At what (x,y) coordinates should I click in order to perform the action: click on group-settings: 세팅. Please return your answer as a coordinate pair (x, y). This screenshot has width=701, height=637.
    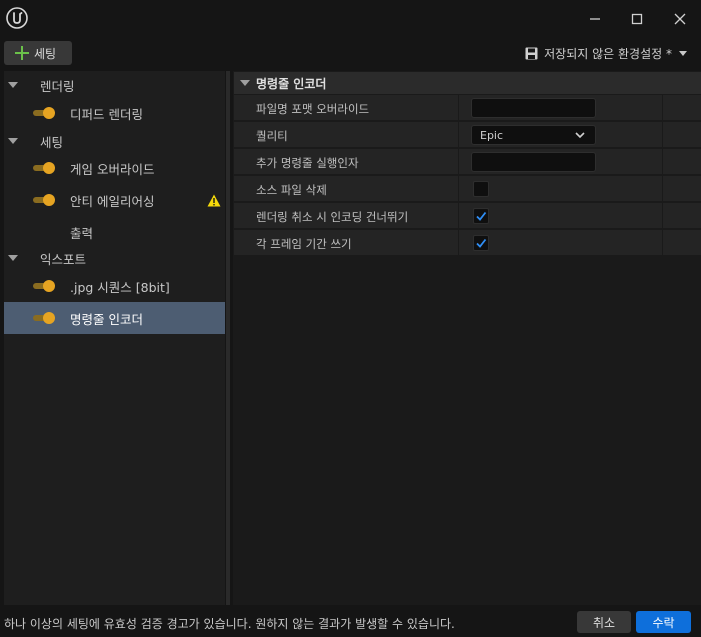
    Looking at the image, I should click on (114, 141).